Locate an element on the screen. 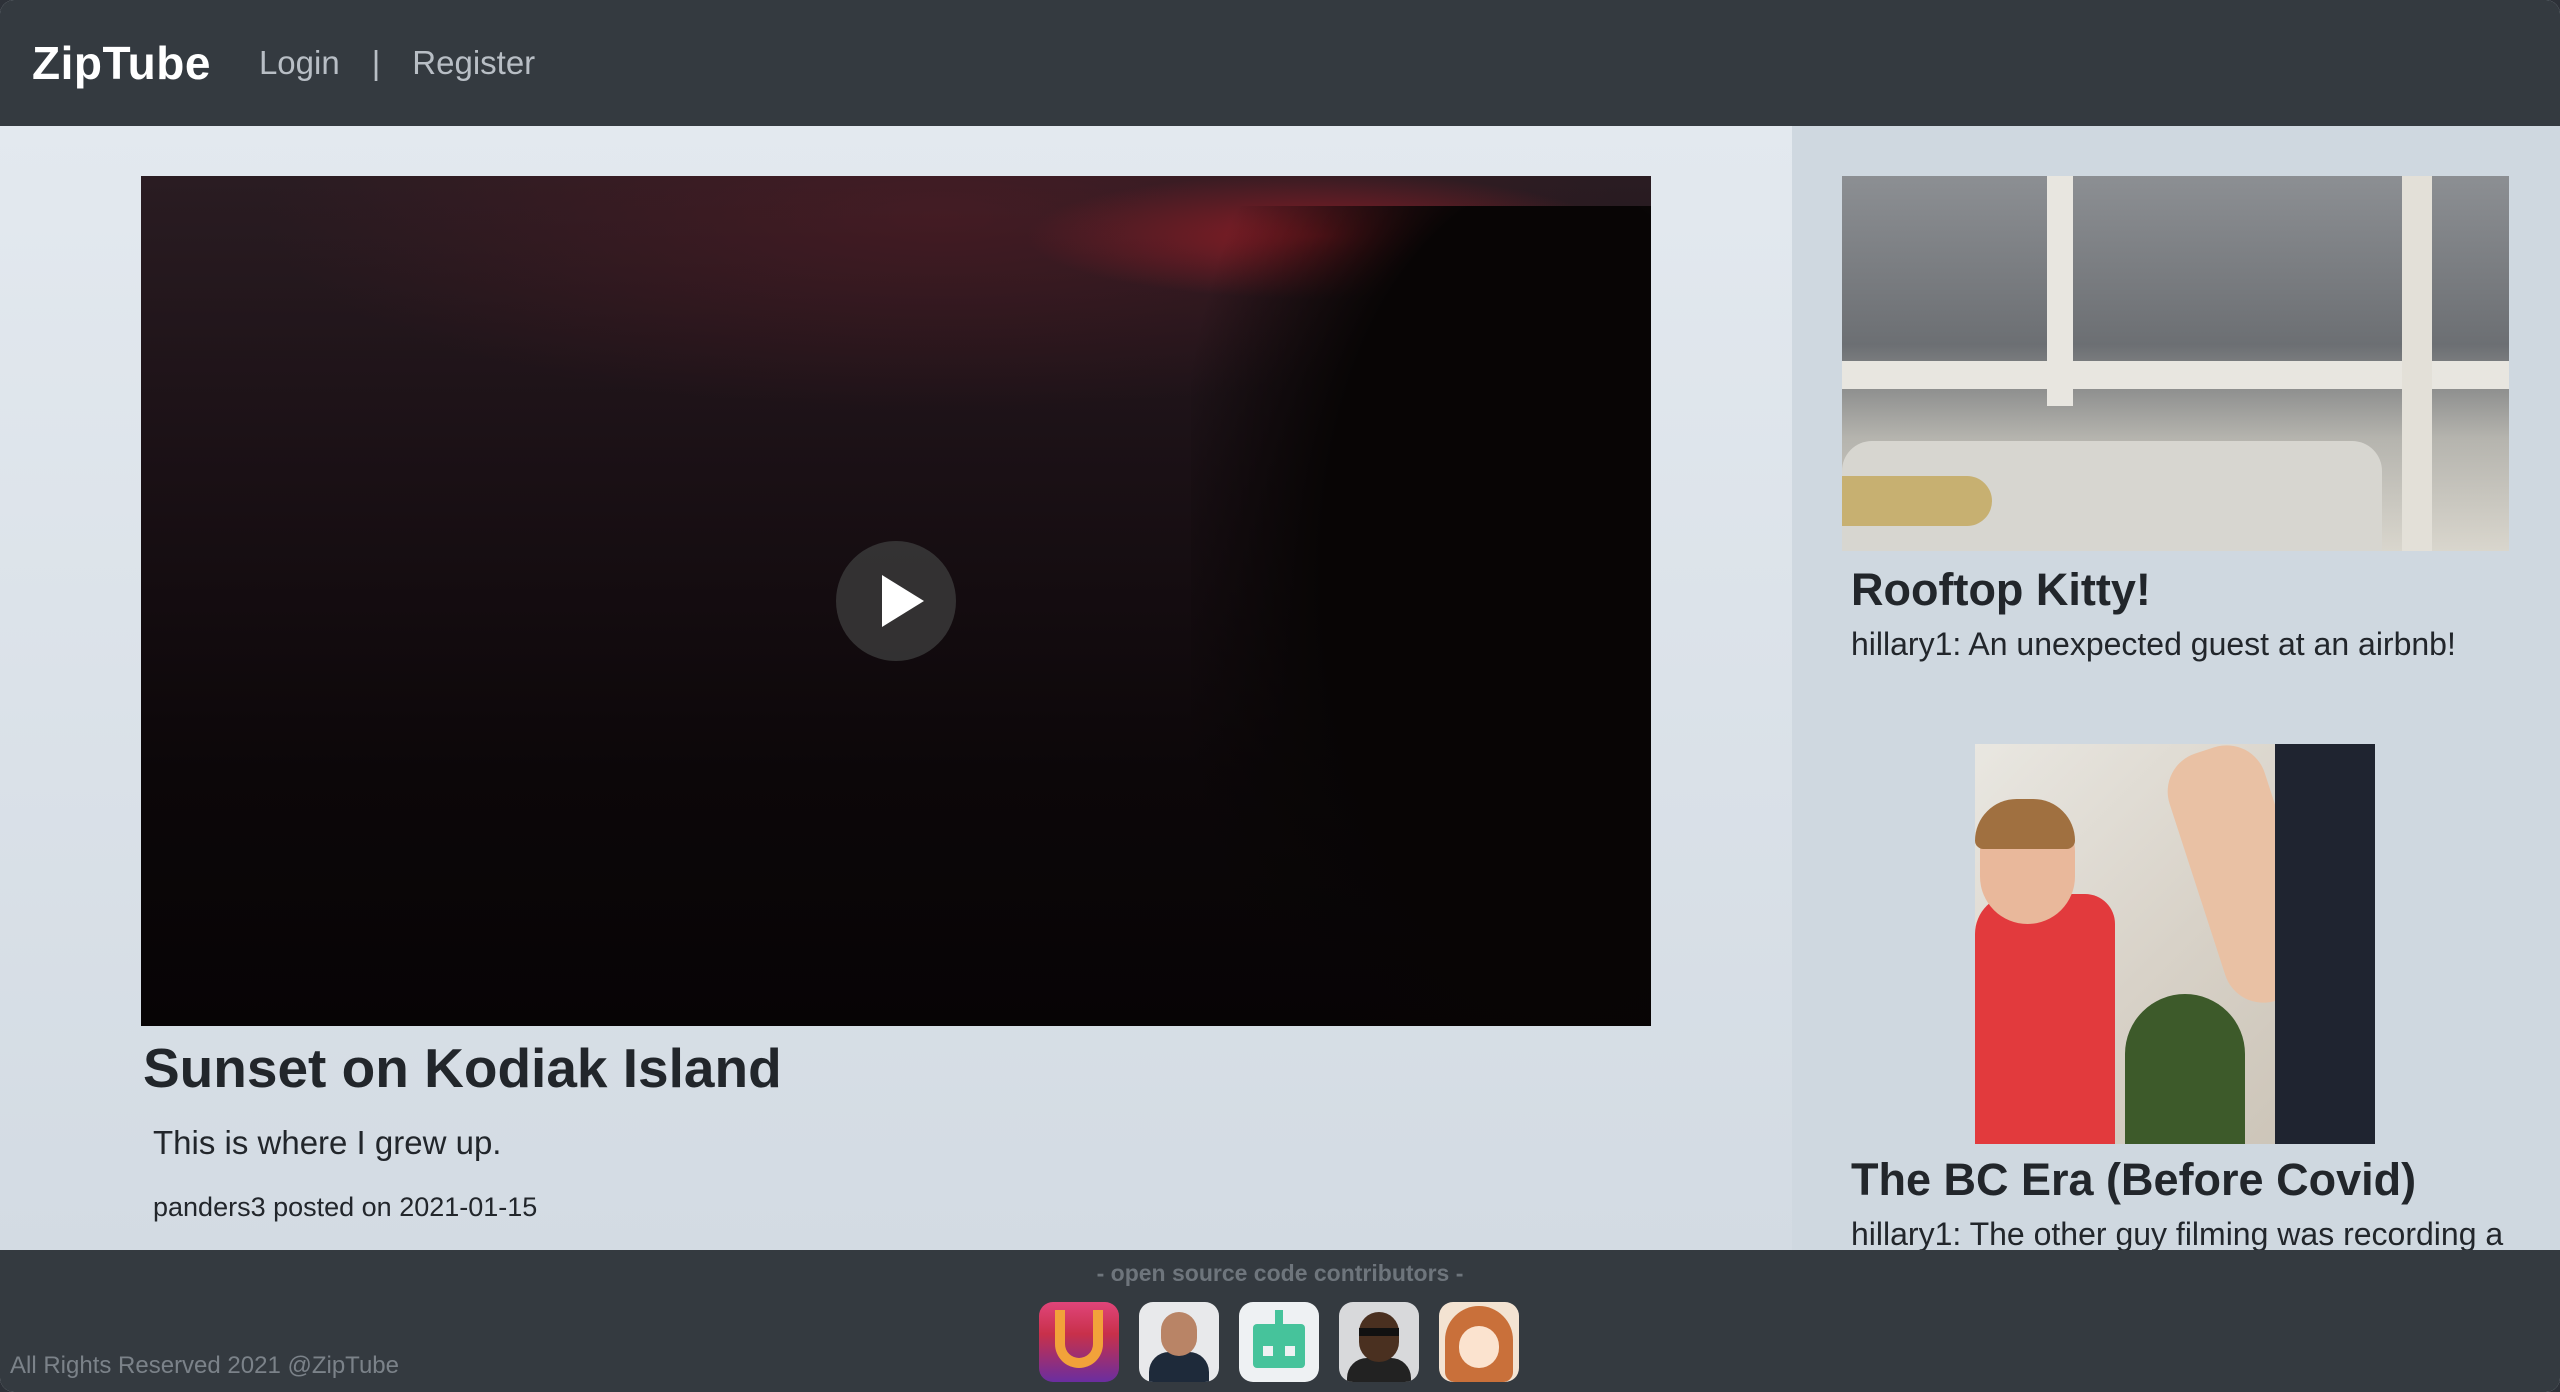 This screenshot has height=1392, width=2560. avatar-glasses is located at coordinates (1379, 1332).